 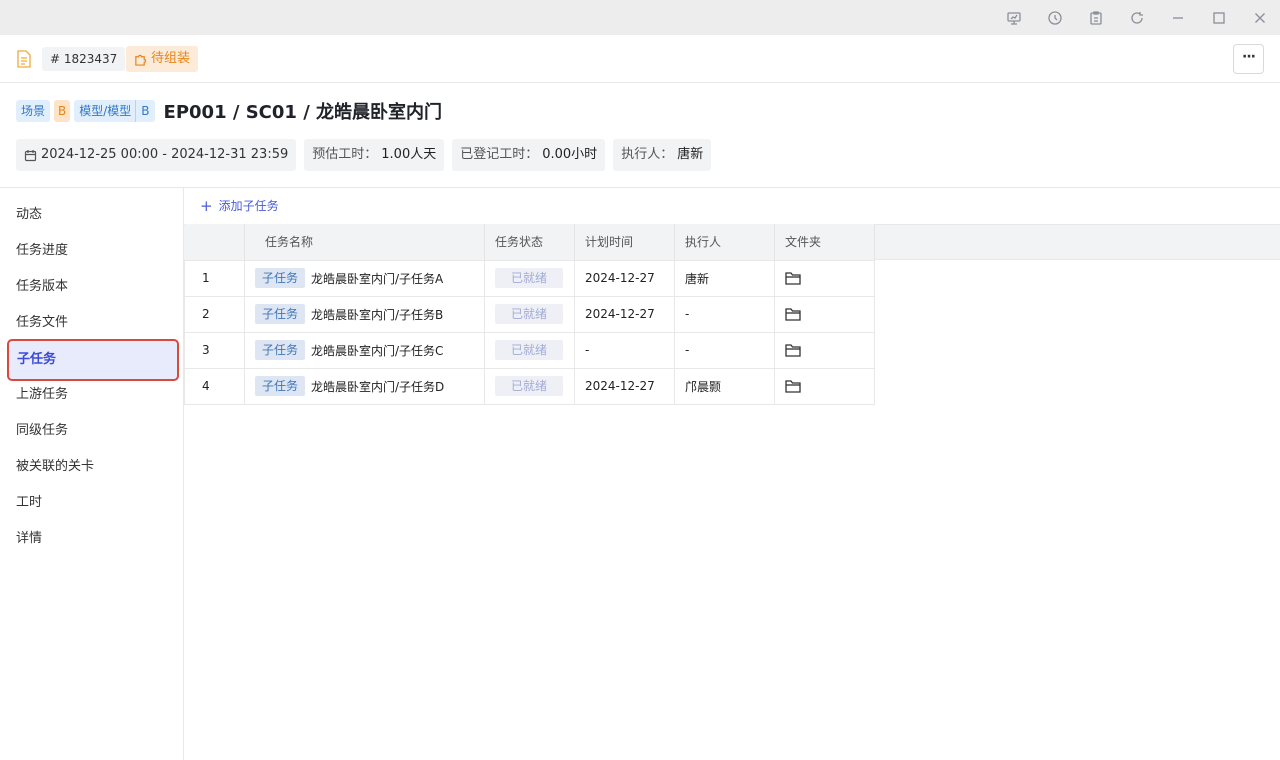 What do you see at coordinates (214, 386) in the screenshot?
I see `row-index: 4` at bounding box center [214, 386].